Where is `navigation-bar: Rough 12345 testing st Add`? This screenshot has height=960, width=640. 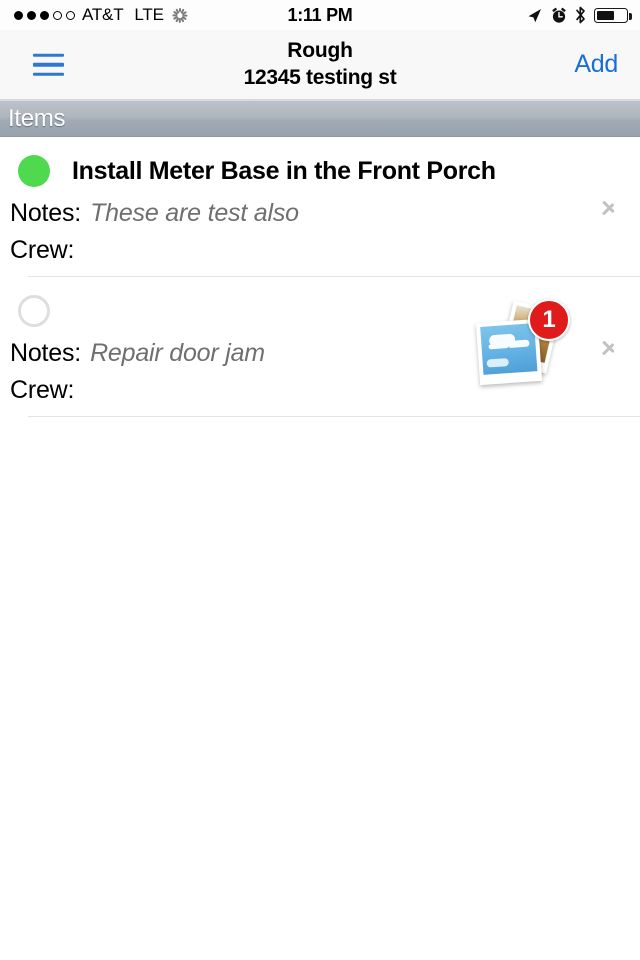
navigation-bar: Rough 12345 testing st Add is located at coordinates (320, 65).